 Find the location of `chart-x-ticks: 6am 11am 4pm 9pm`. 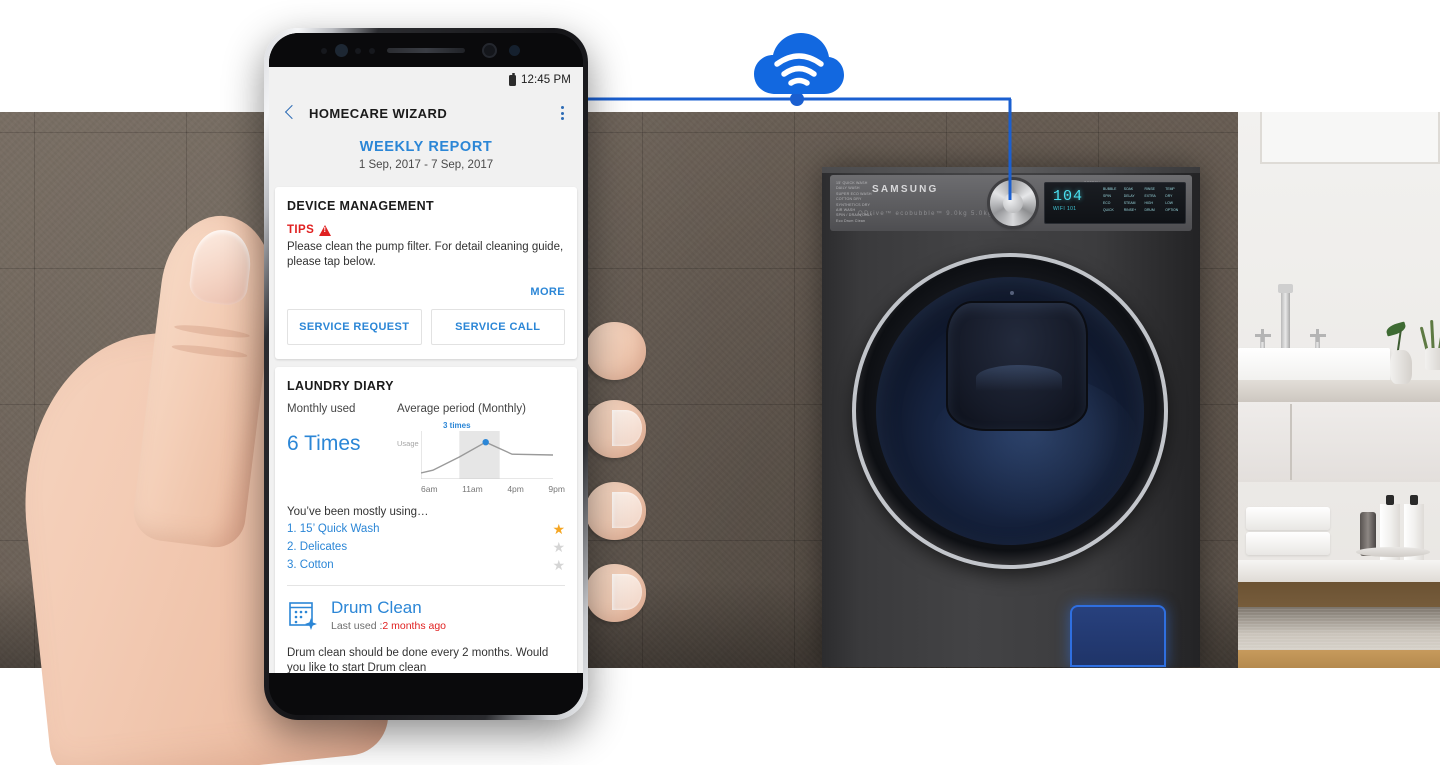

chart-x-ticks: 6am 11am 4pm 9pm is located at coordinates (481, 489).